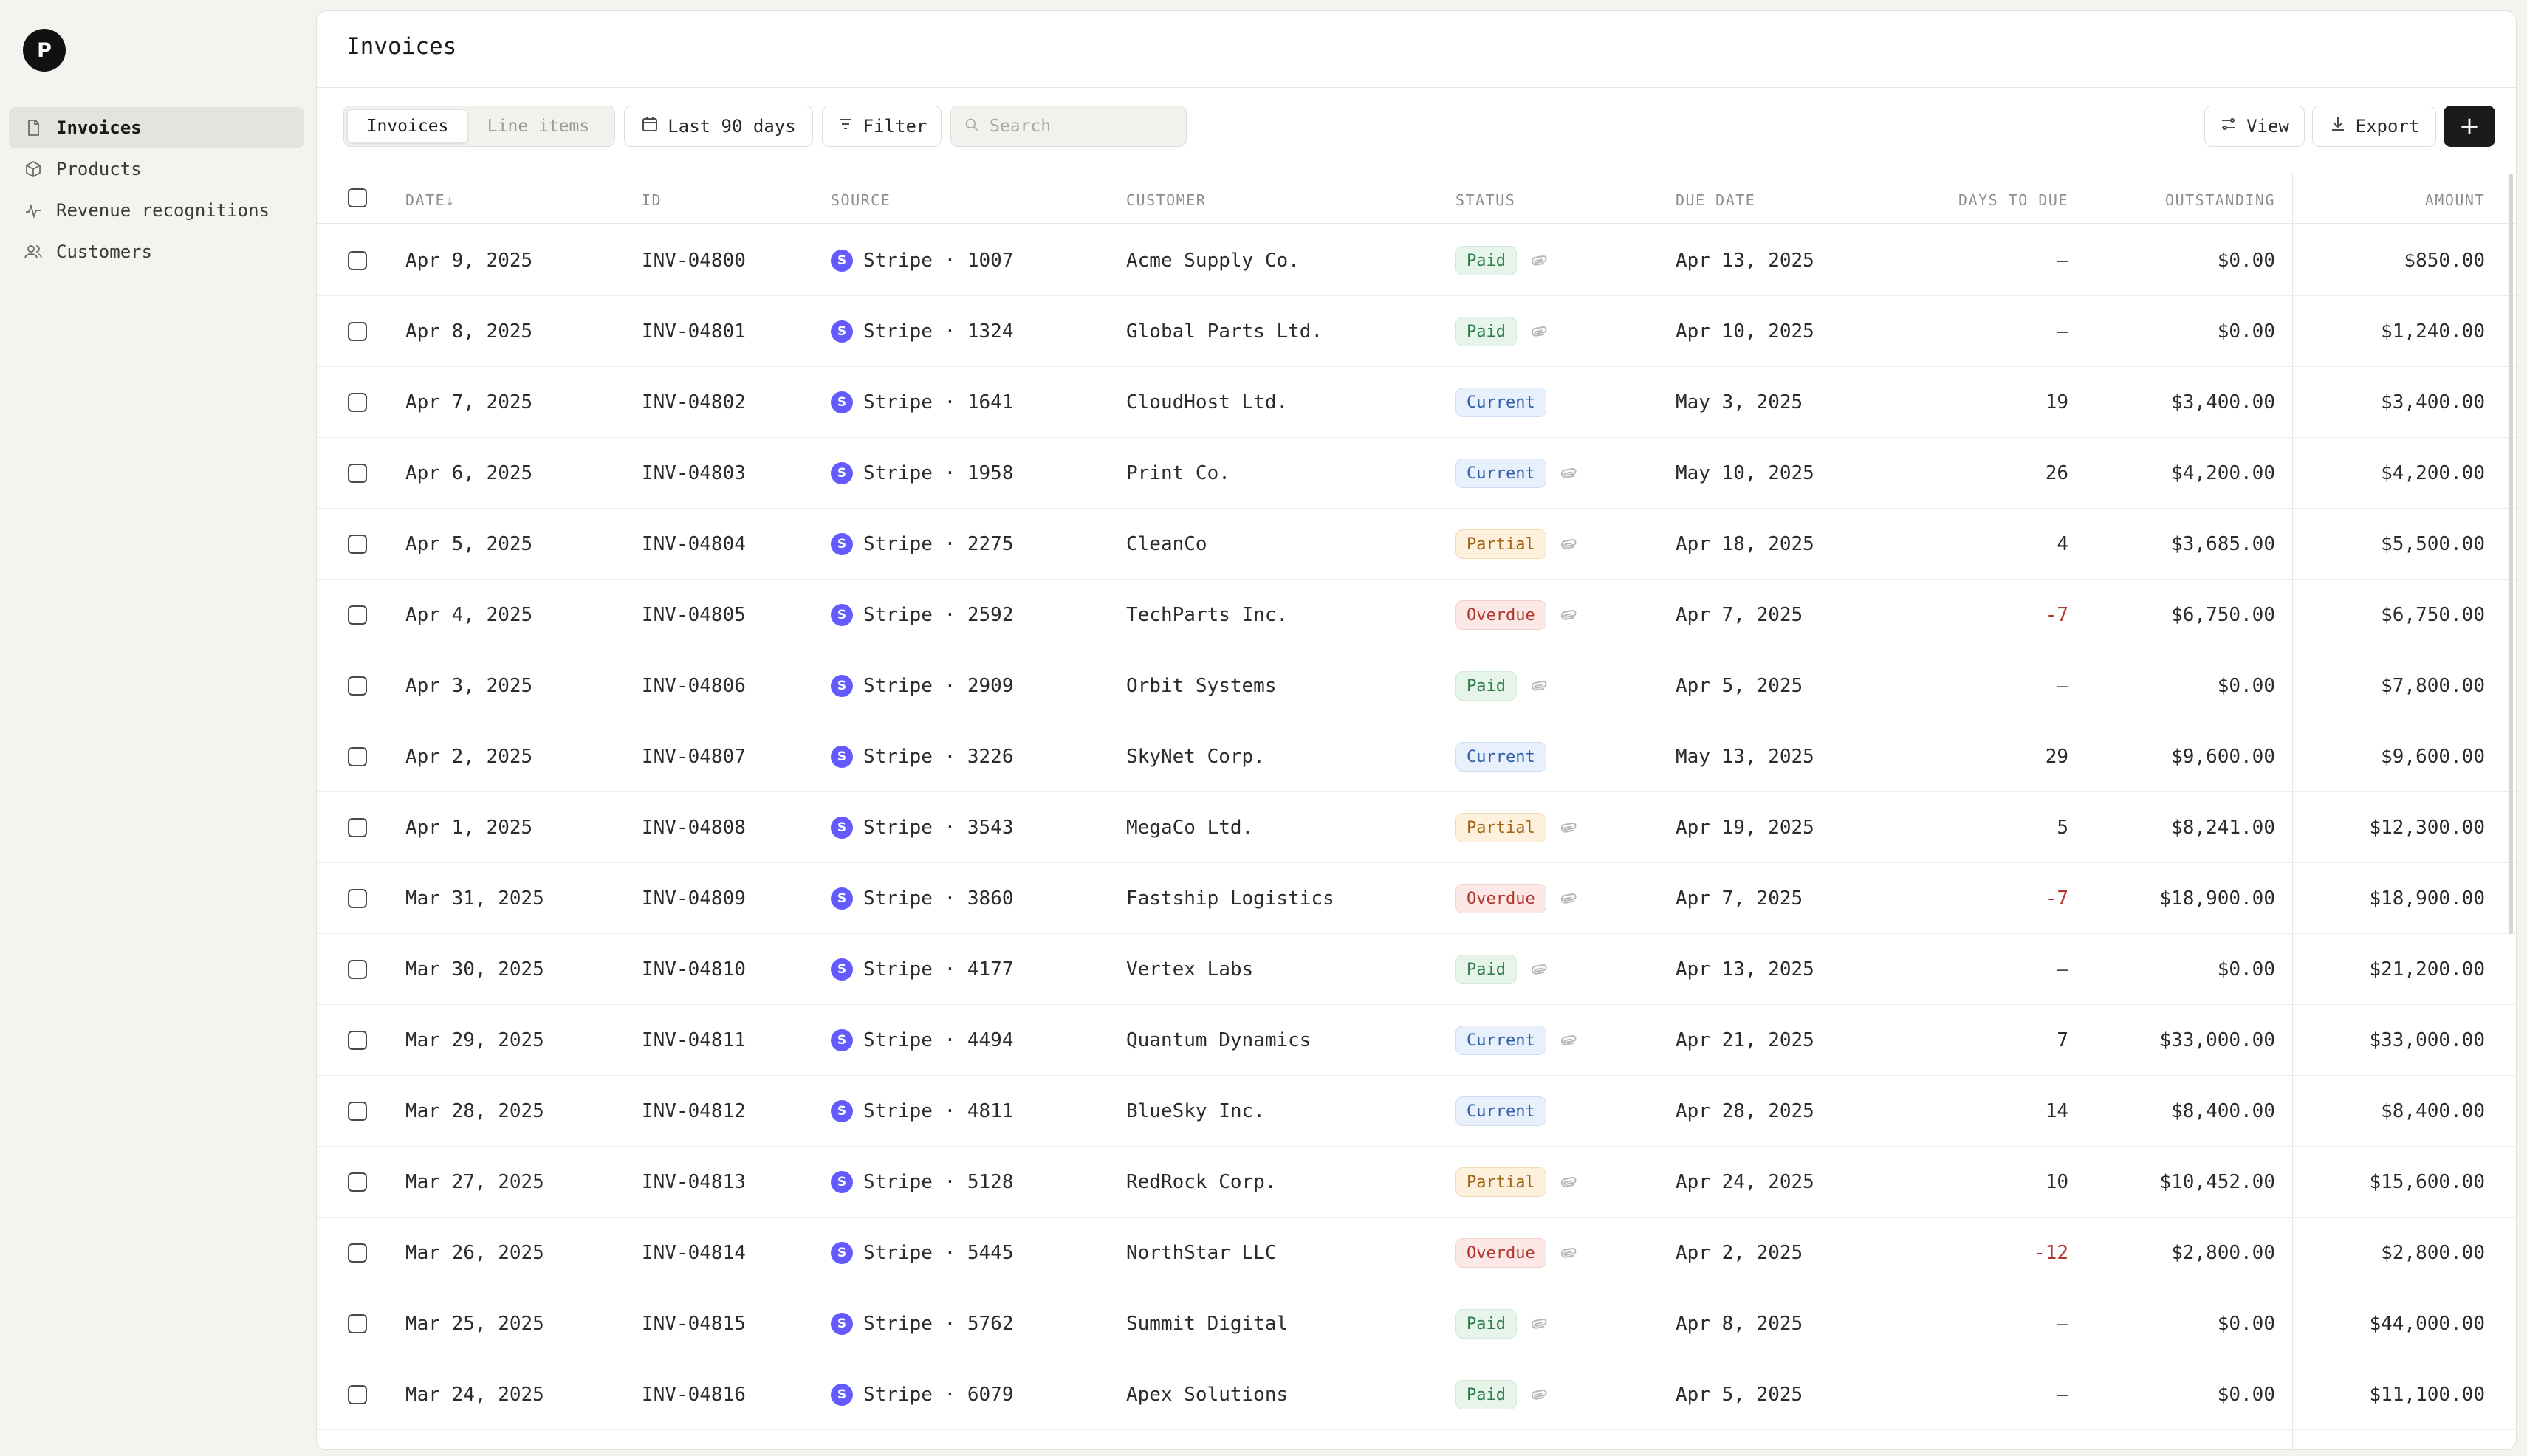 This screenshot has width=2527, height=1456. What do you see at coordinates (2374, 127) in the screenshot?
I see `export-button: Export` at bounding box center [2374, 127].